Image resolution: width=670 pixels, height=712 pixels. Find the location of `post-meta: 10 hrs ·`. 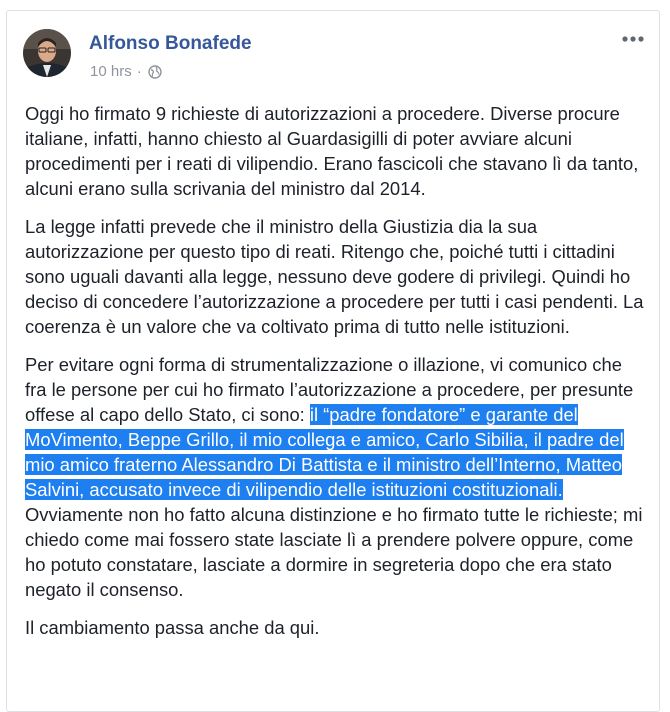

post-meta: 10 hrs · is located at coordinates (126, 71).